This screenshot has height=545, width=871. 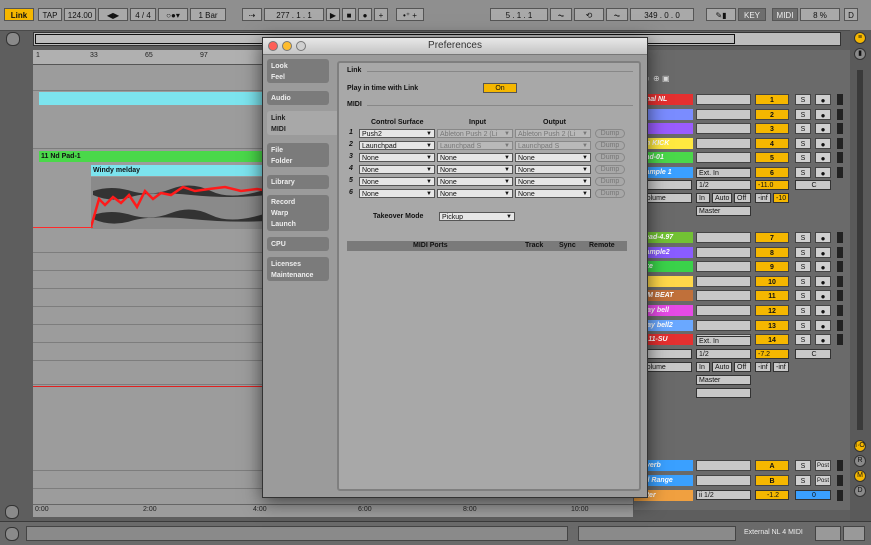 I want to click on metronome-button: ○●▾, so click(x=173, y=14).